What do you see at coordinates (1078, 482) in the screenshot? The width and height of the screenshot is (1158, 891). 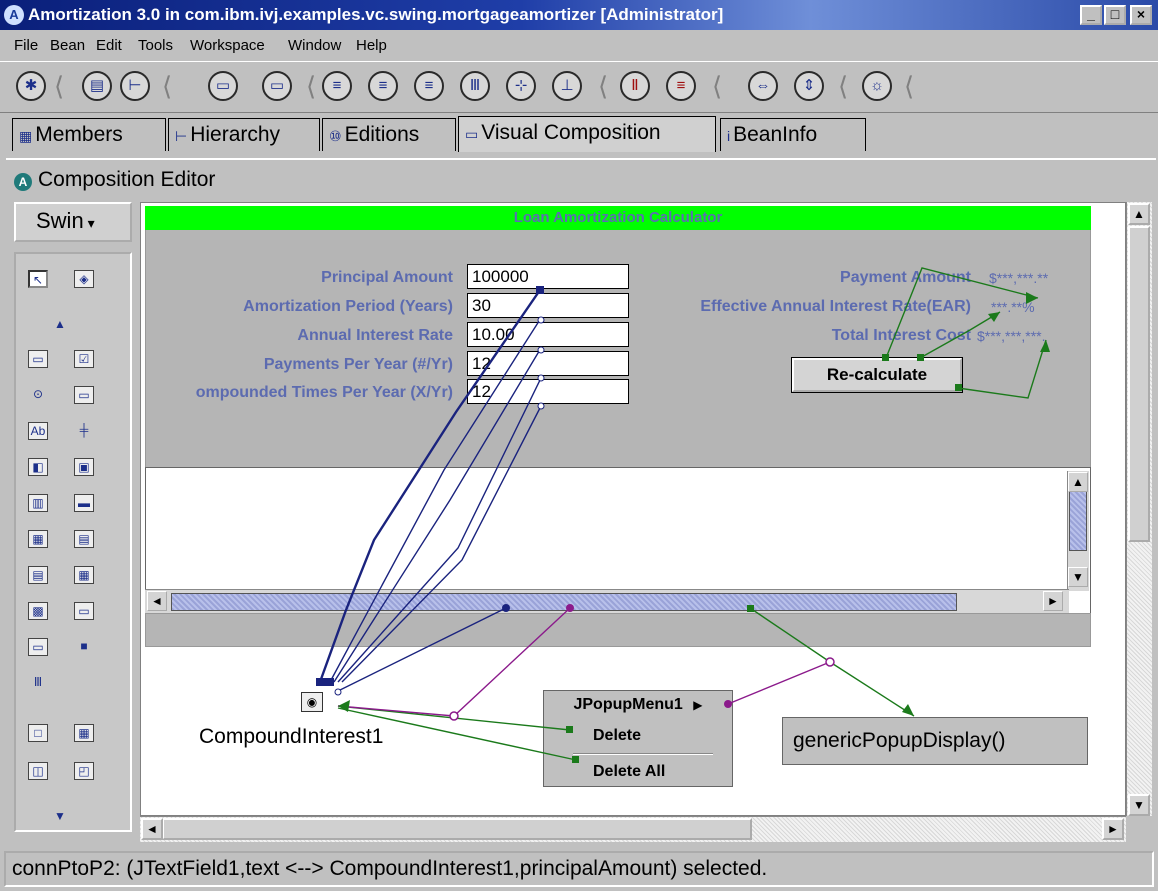 I see `table-scroll-up-button: ▲` at bounding box center [1078, 482].